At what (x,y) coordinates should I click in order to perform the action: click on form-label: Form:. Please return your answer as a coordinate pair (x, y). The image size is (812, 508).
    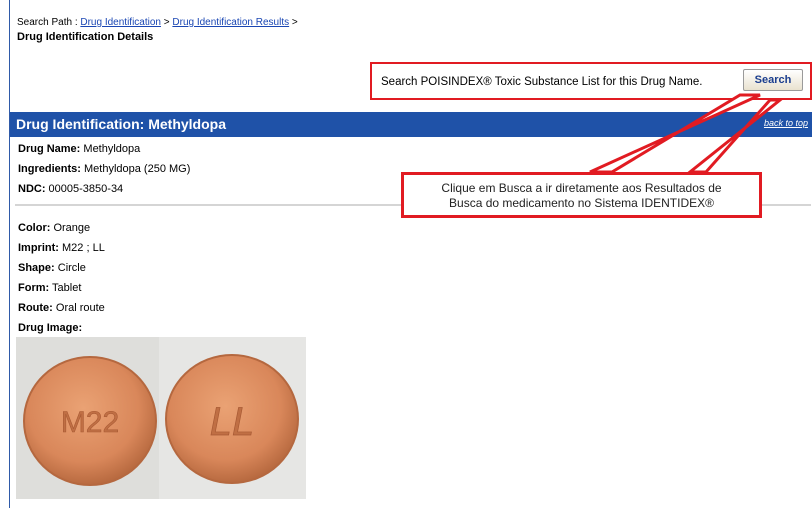
    Looking at the image, I should click on (34, 288).